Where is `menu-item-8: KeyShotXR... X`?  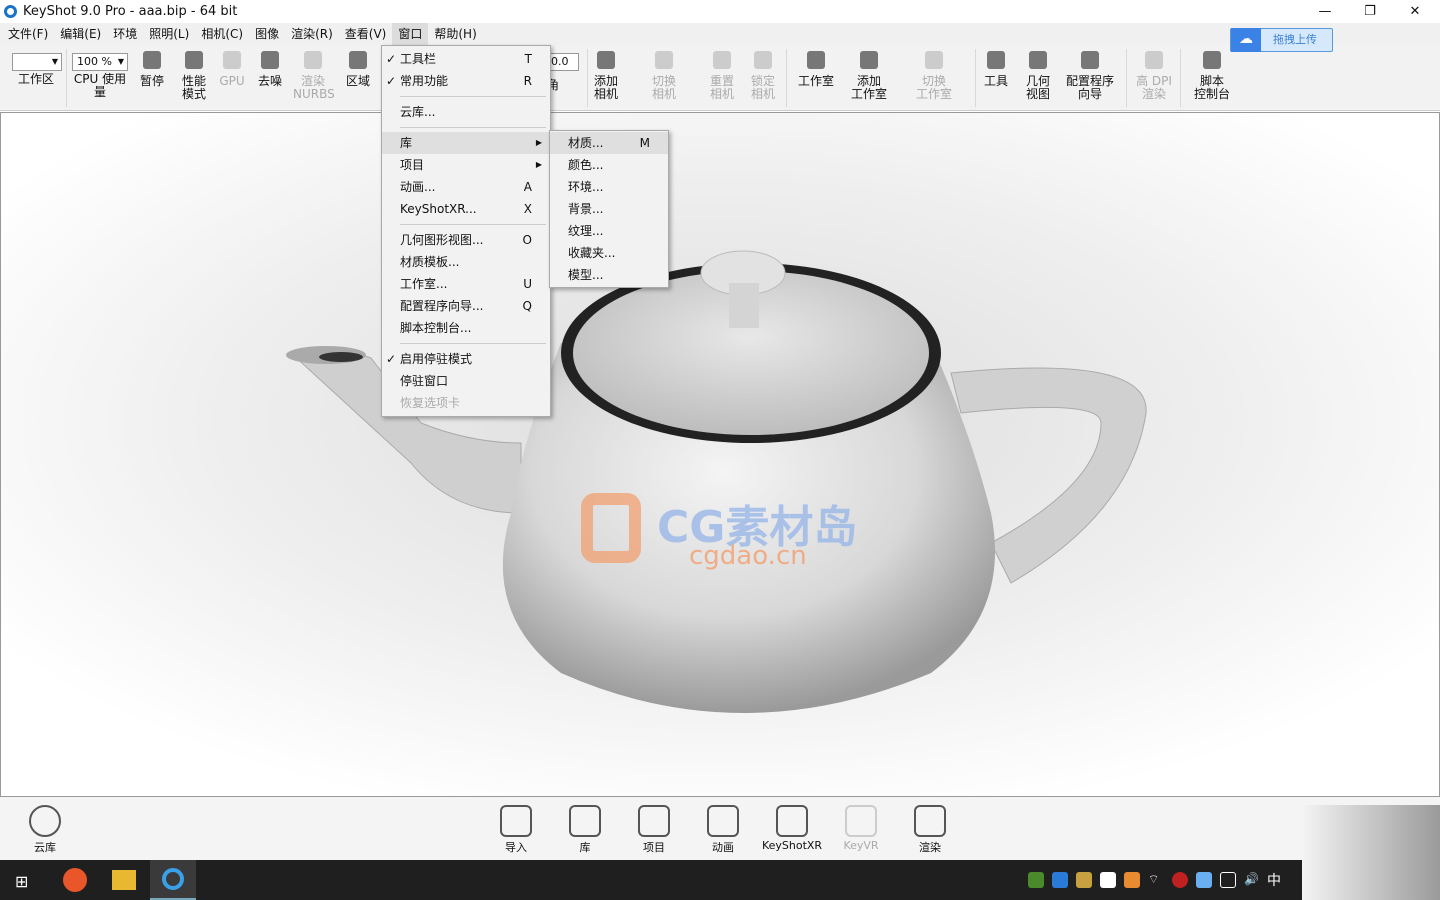
menu-item-8: KeyShotXR... X is located at coordinates (466, 209).